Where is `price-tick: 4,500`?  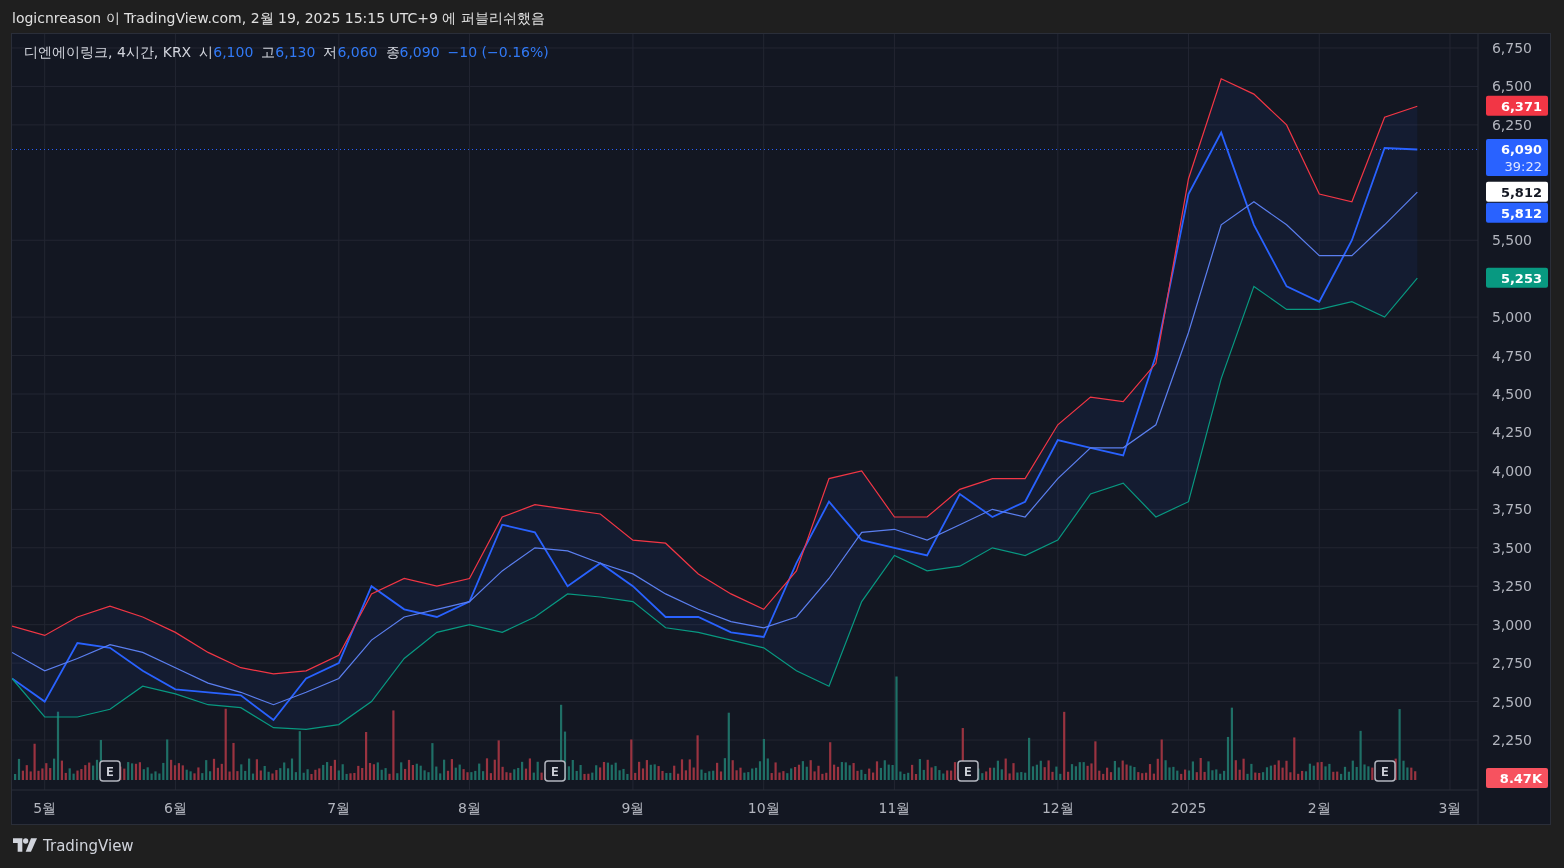
price-tick: 4,500 is located at coordinates (1511, 394).